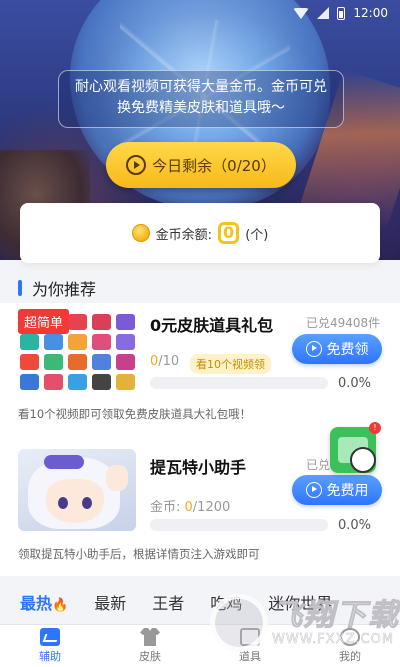 This screenshot has width=400, height=667. I want to click on coin-icon, so click(140, 233).